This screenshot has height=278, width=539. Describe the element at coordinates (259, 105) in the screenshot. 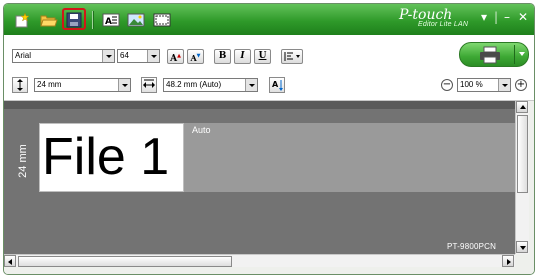

I see `canvas-top-band` at that location.